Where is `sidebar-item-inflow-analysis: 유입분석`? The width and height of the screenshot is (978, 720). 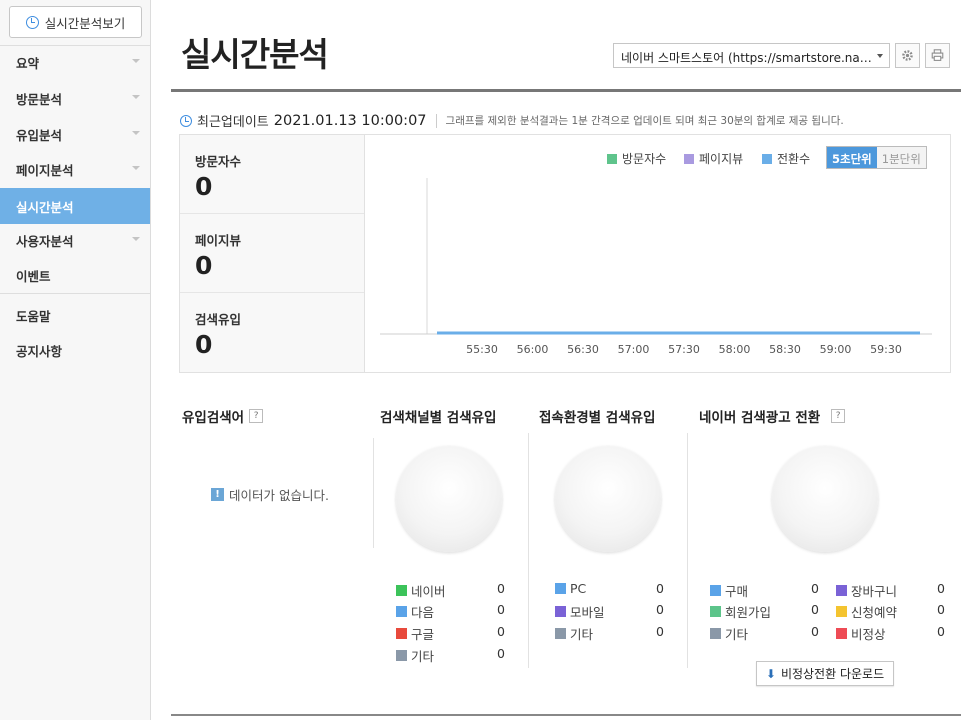
sidebar-item-inflow-analysis: 유입분석 is located at coordinates (75, 134).